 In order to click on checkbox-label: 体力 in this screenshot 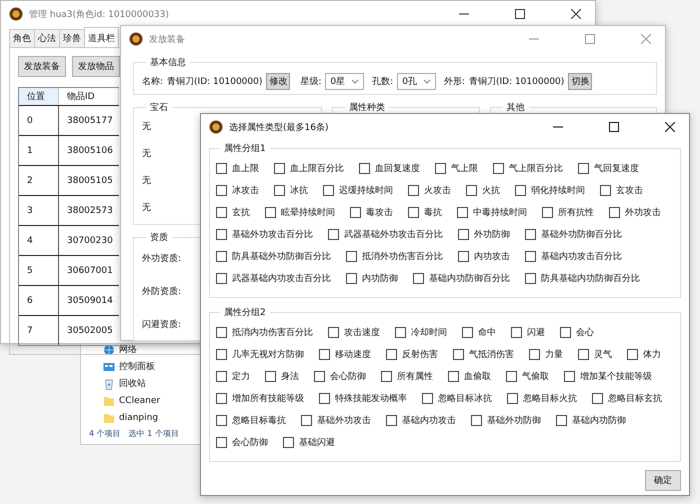, I will do `click(652, 354)`.